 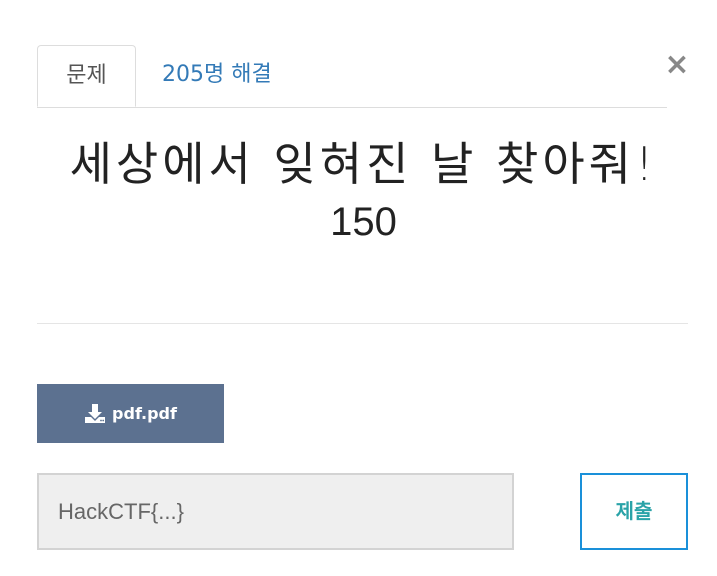 I want to click on tab-problem: 문제, so click(x=86, y=76).